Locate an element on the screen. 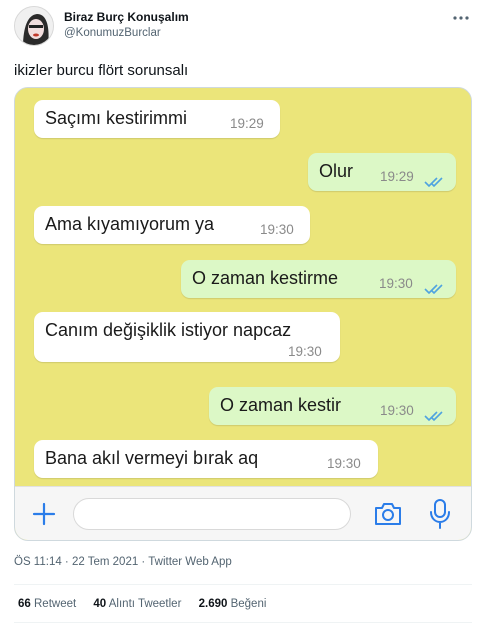 This screenshot has height=629, width=487. tweet-timestamp: ÖS 11:14 · 22 Tem 2021 · Twitter Web App is located at coordinates (123, 562).